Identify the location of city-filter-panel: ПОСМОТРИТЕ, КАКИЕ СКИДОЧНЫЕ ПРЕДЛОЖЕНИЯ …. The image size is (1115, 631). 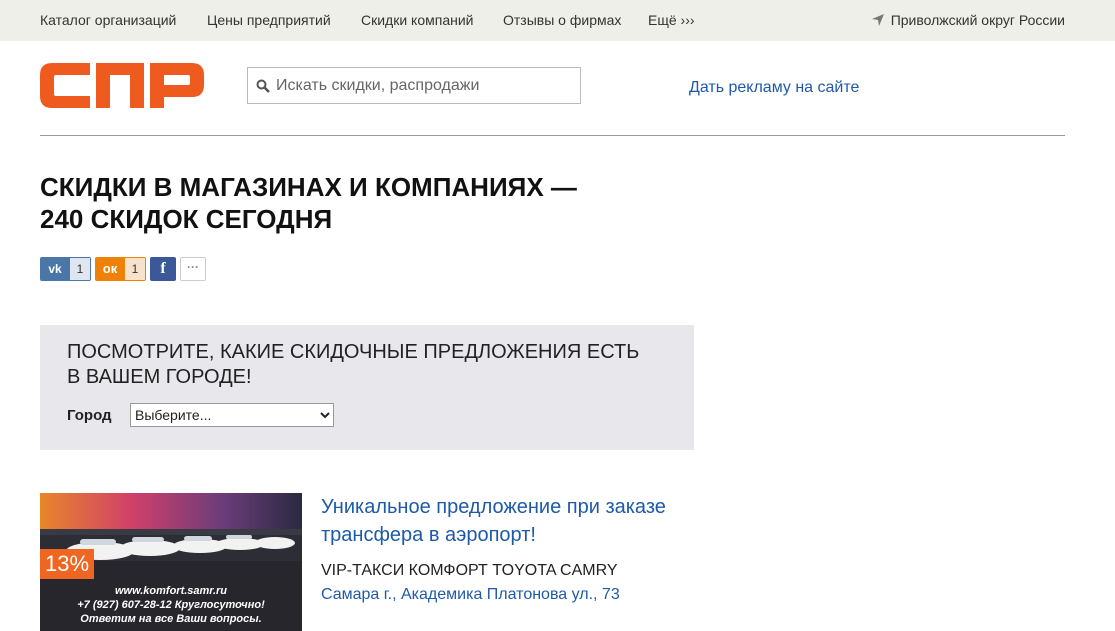
(367, 387).